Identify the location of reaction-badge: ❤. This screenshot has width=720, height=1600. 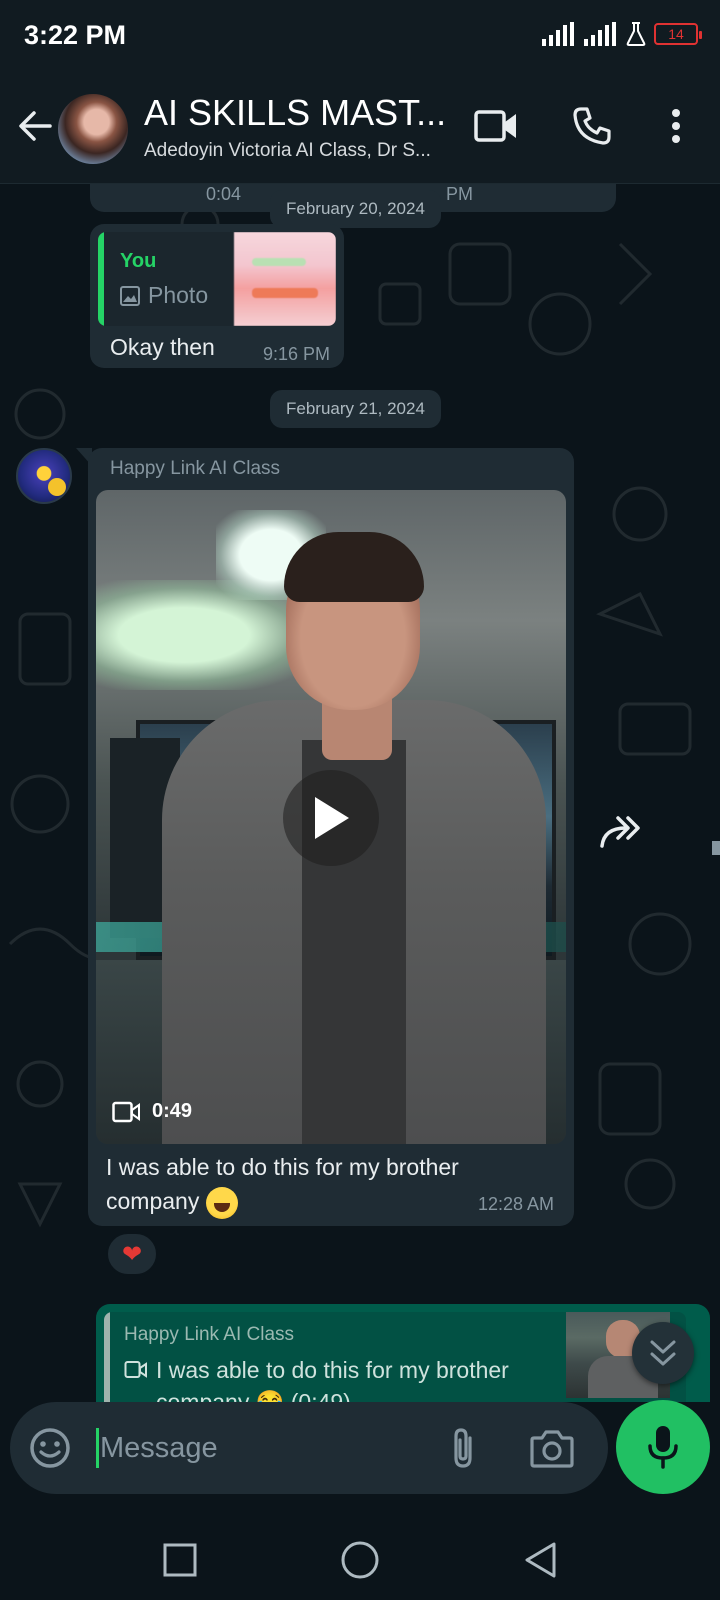
(132, 1254).